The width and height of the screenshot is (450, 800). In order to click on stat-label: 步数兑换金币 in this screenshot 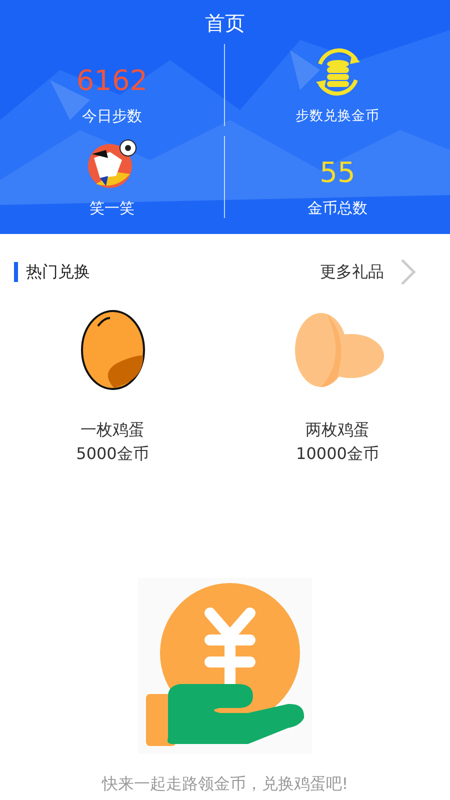, I will do `click(338, 116)`.